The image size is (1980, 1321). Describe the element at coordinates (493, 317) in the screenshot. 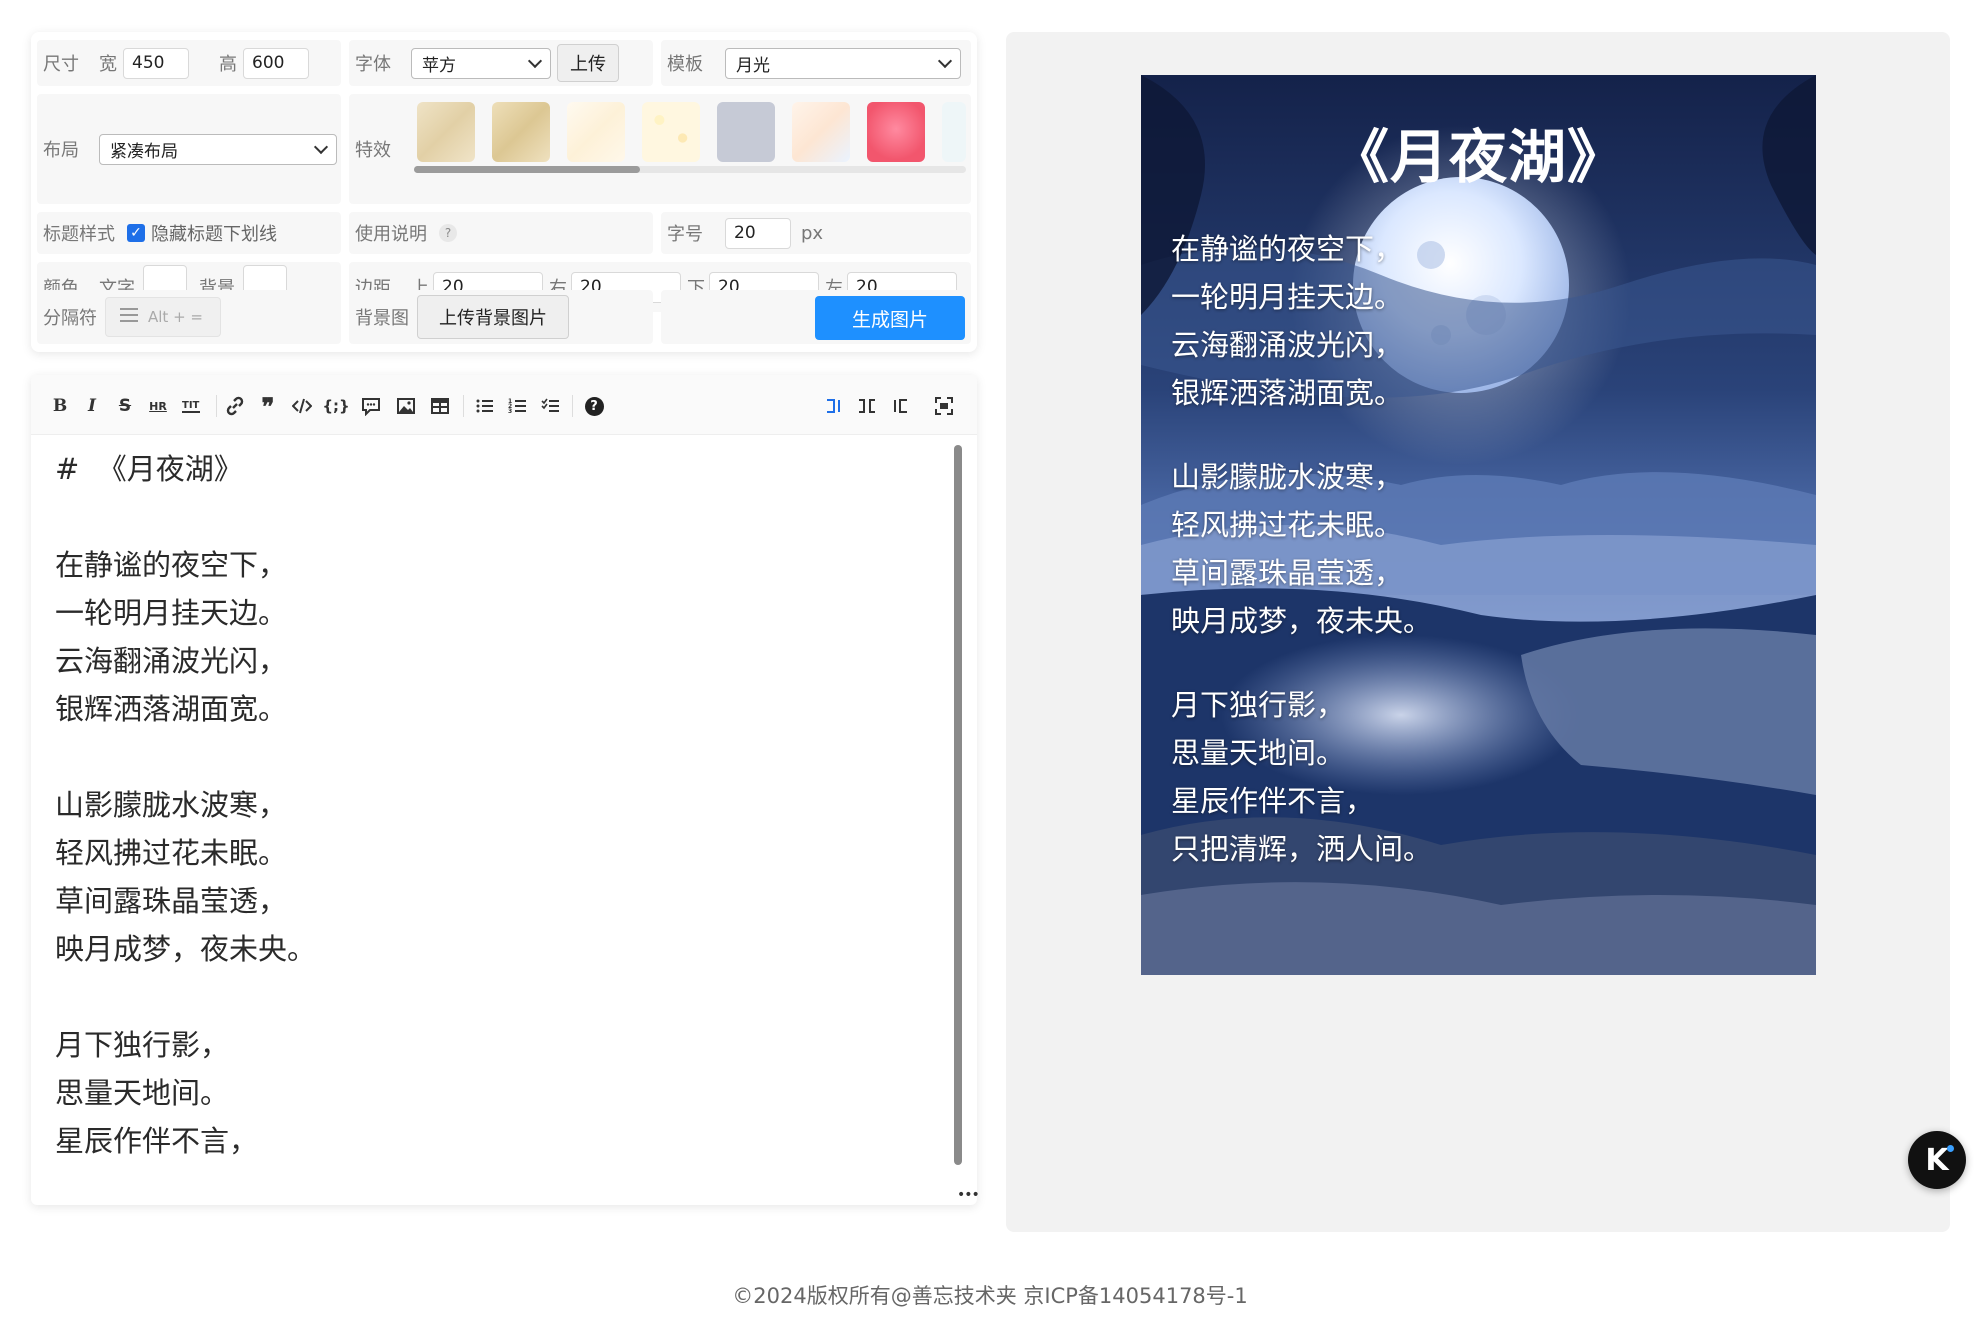

I see `upload-bg-image-button: 上传背景图片` at that location.